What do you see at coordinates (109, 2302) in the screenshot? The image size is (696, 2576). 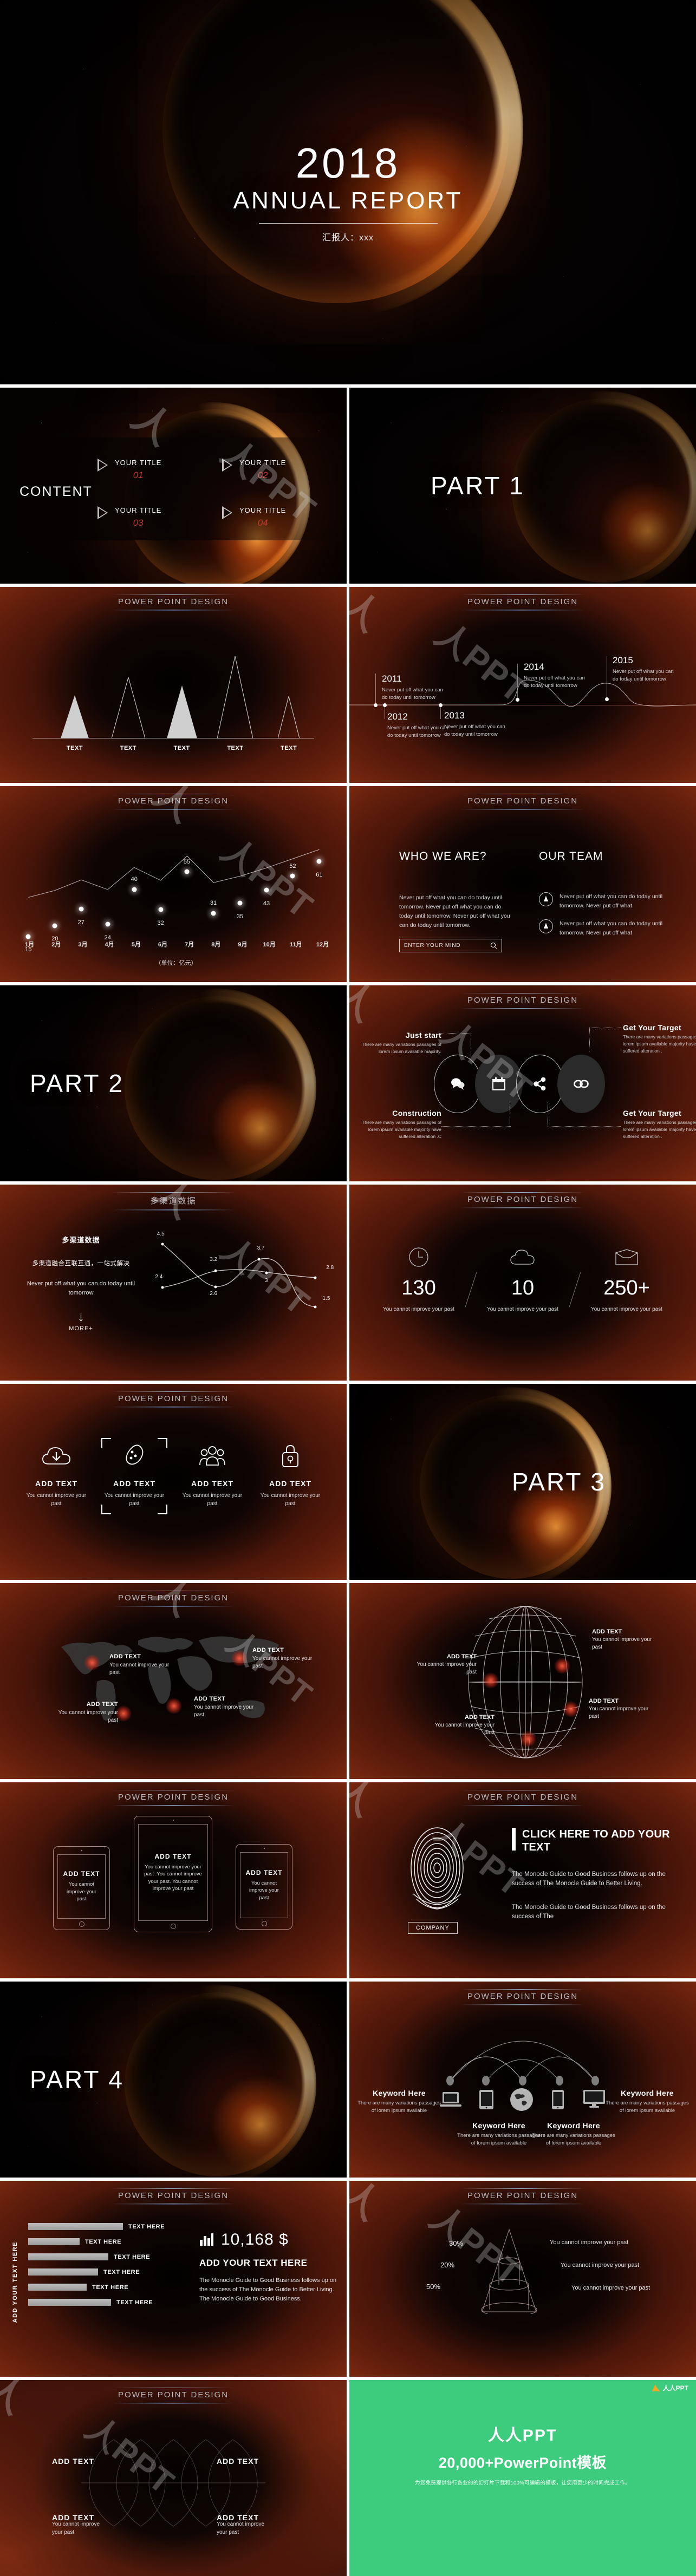 I see `bar-row: TEXT HERE` at bounding box center [109, 2302].